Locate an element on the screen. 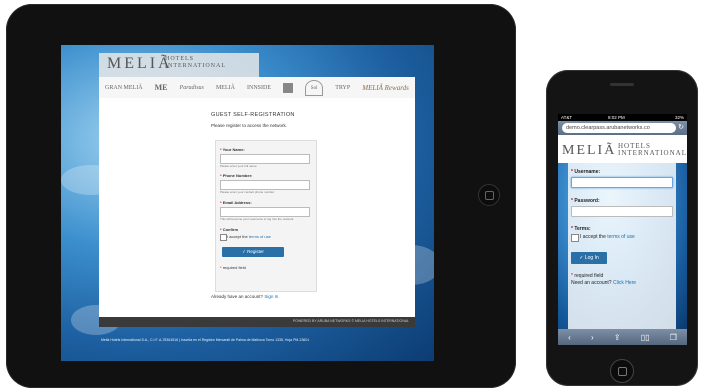  brand-innside: INNSIDE is located at coordinates (259, 88).